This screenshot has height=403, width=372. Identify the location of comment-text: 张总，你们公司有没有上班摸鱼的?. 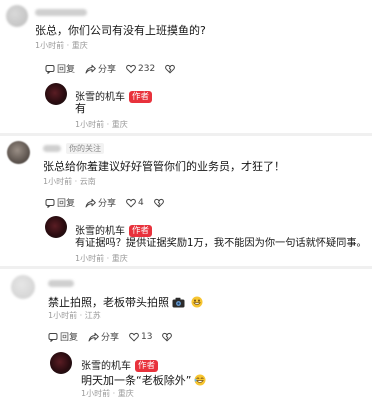
(120, 30).